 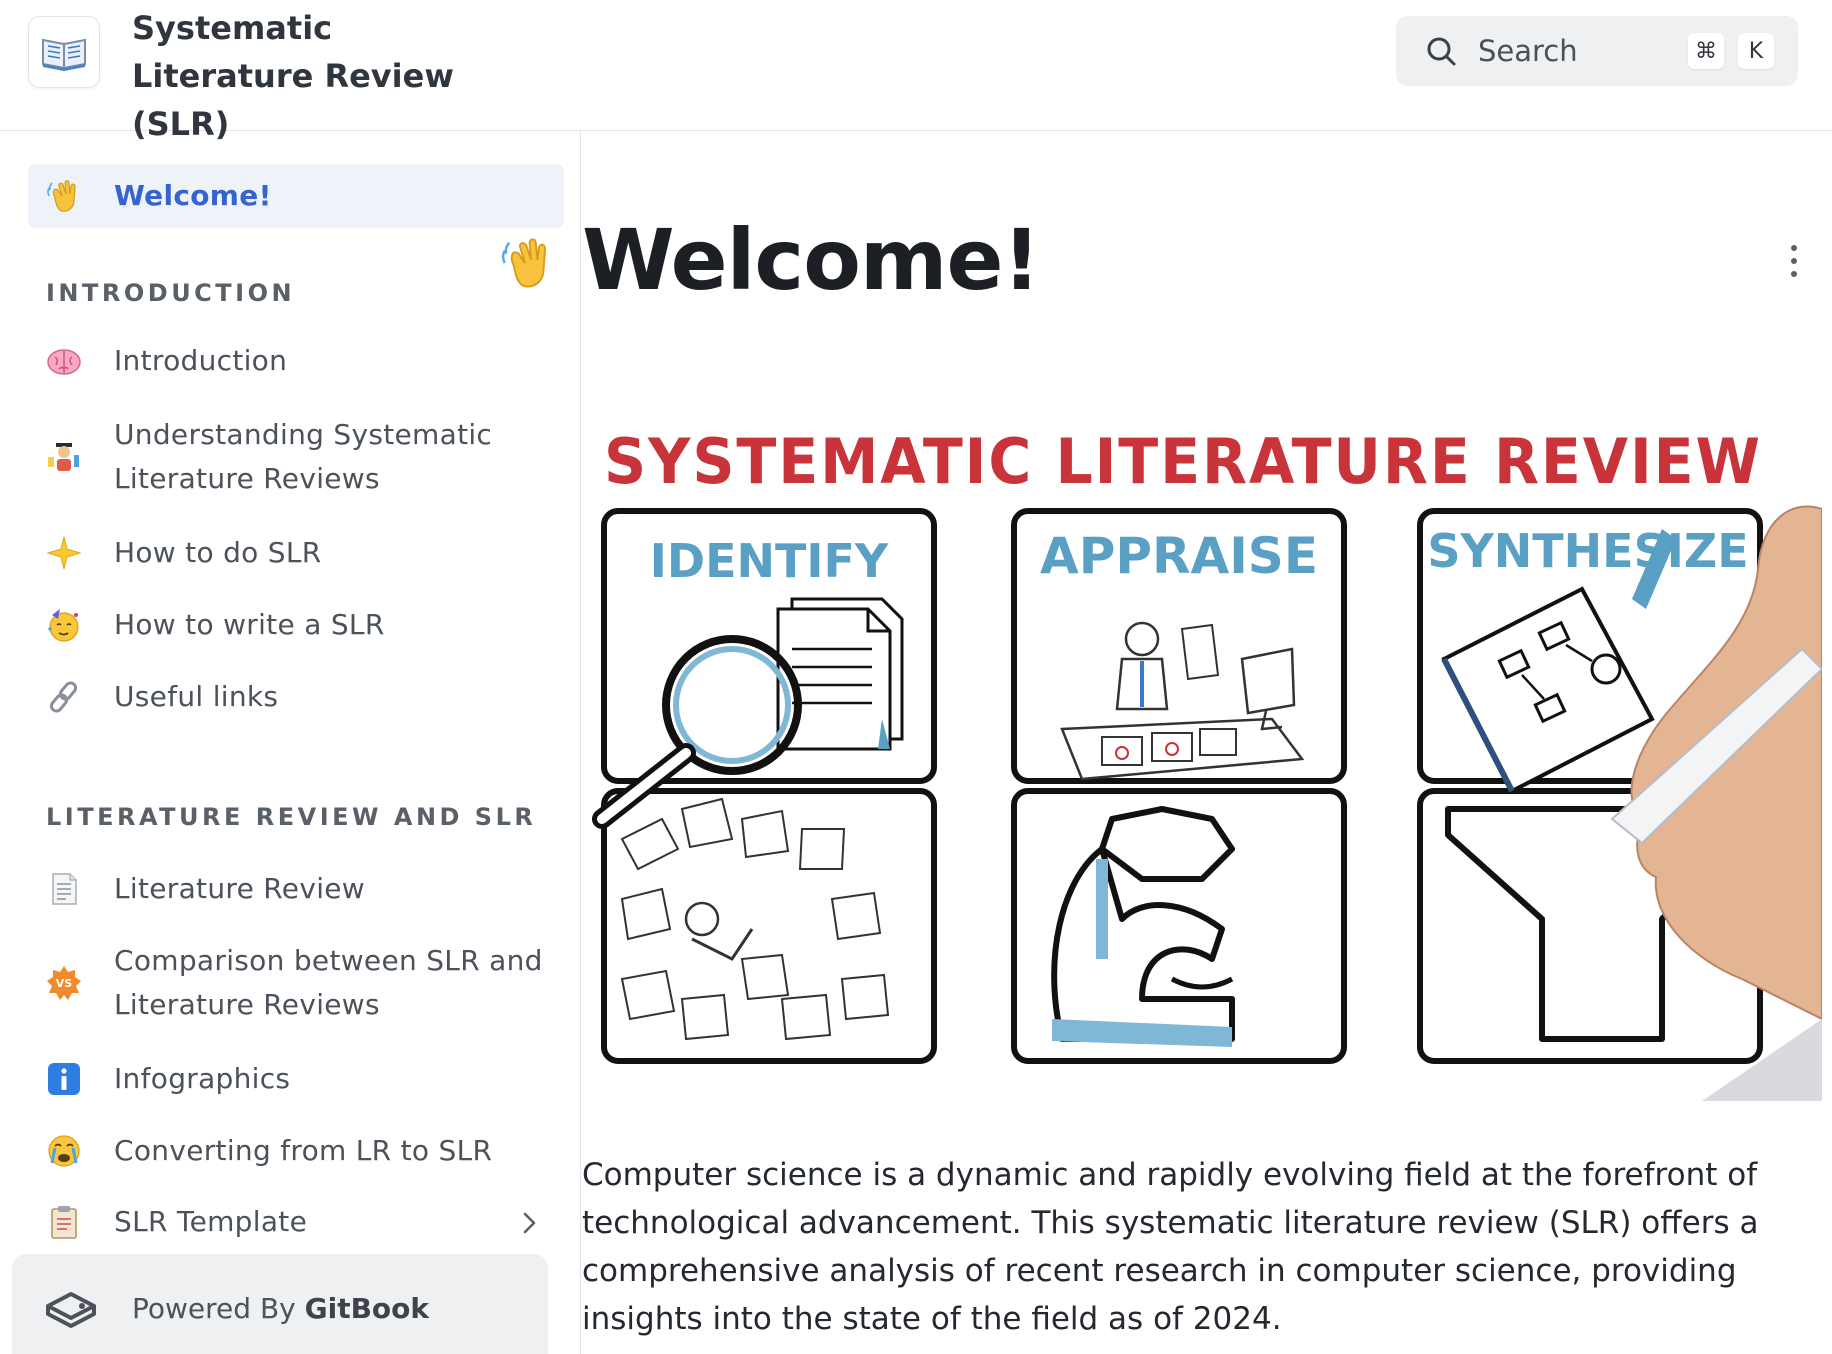 I want to click on party-face-icon, so click(x=63, y=625).